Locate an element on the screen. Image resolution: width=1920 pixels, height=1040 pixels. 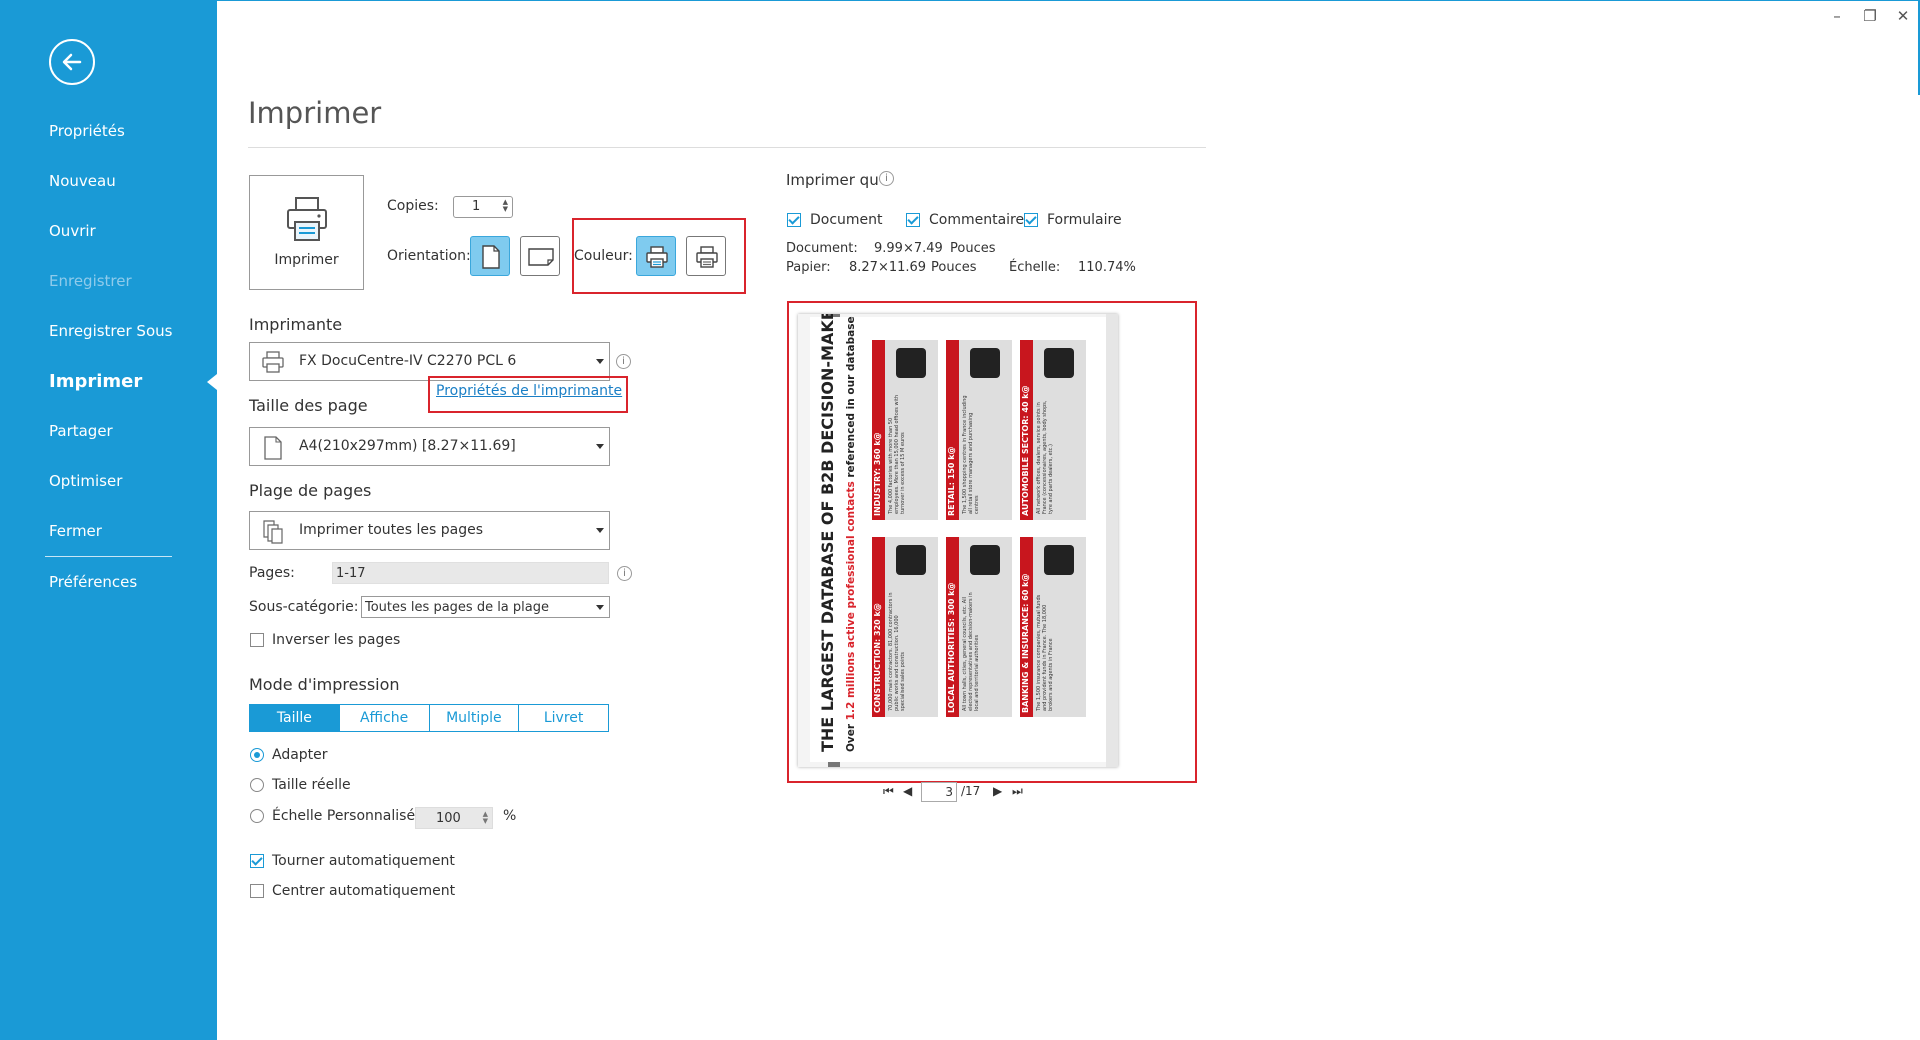
window-top-border is located at coordinates (1068, 0).